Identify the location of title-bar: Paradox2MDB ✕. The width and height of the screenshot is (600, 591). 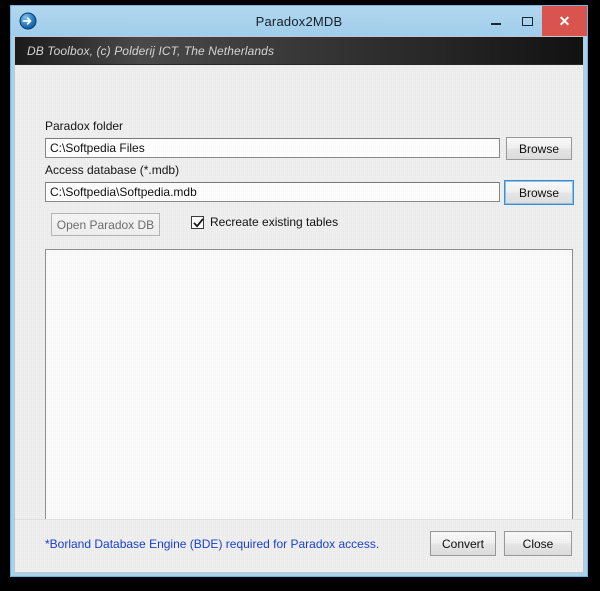
(299, 21).